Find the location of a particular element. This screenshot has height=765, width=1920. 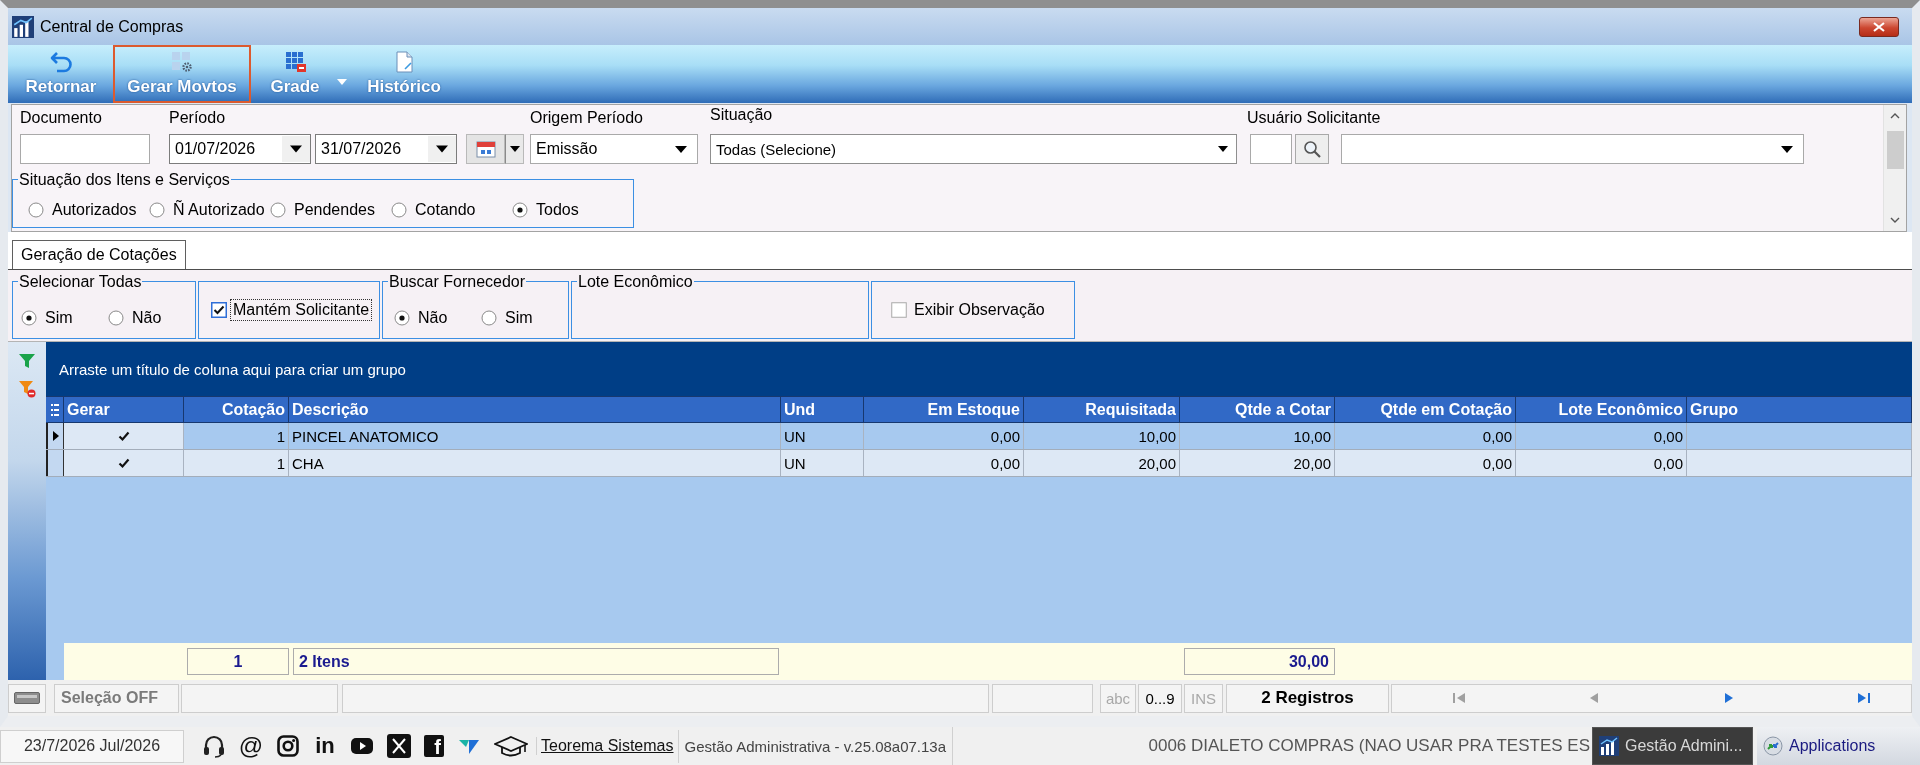

skip-start-icon is located at coordinates (1459, 698).